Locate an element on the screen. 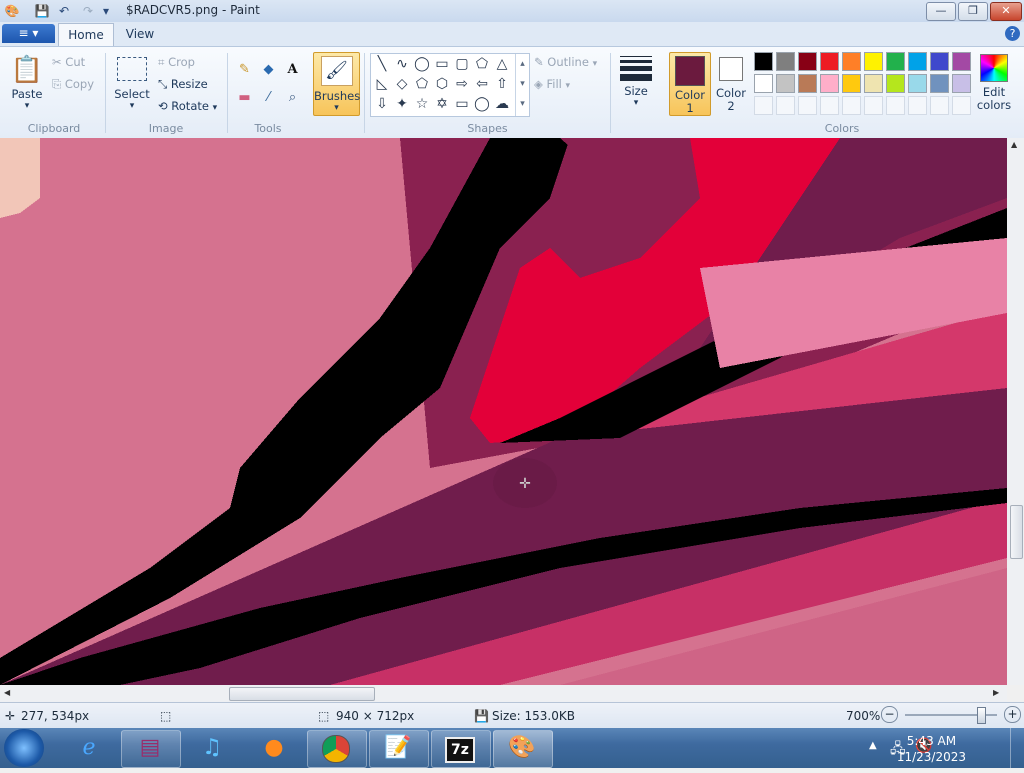 The width and height of the screenshot is (1024, 773). firefox-icon: ● is located at coordinates (274, 748).